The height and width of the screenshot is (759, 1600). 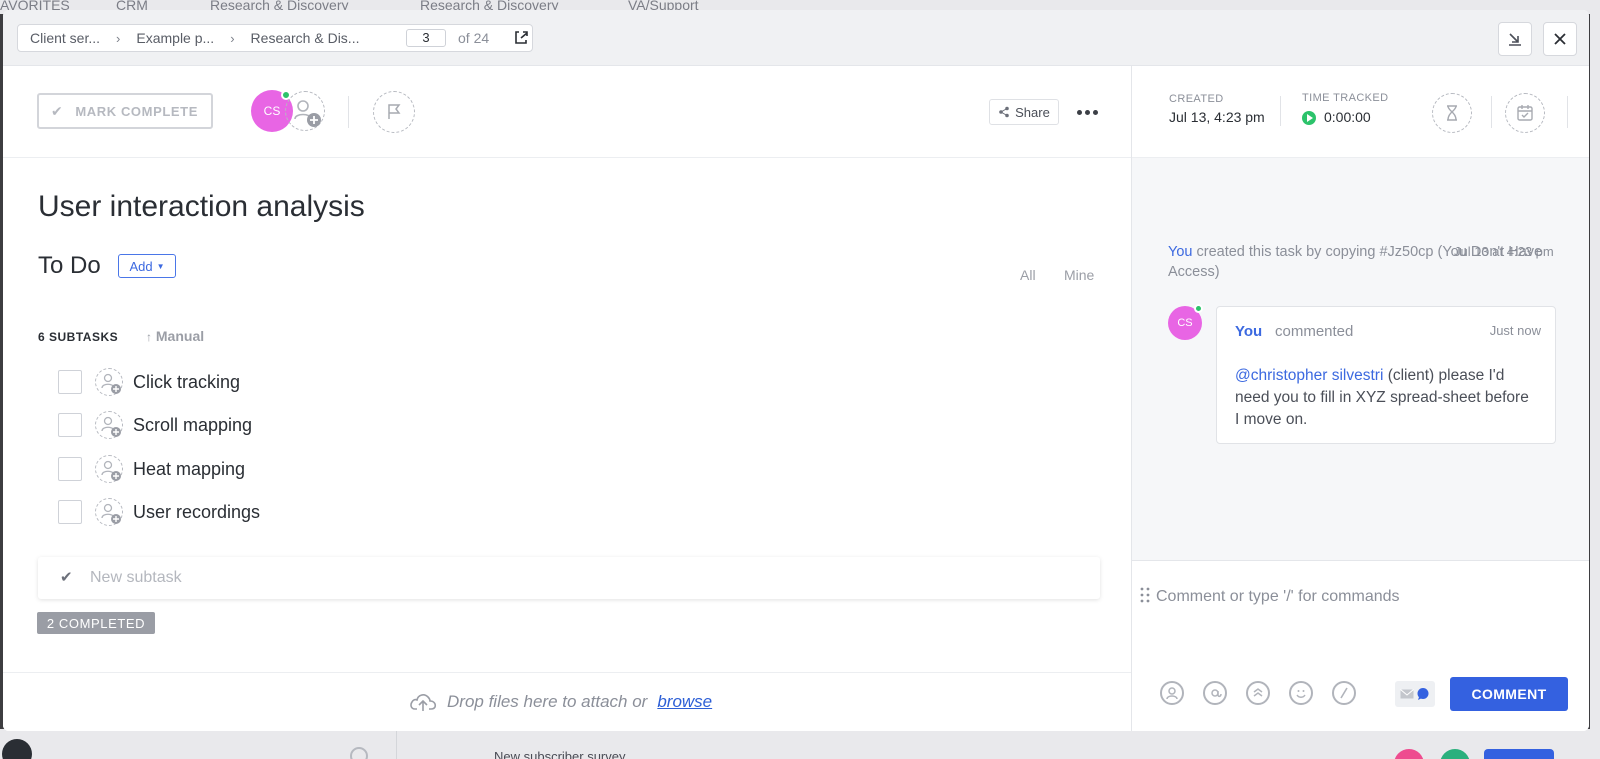 What do you see at coordinates (423, 702) in the screenshot?
I see `cloud-upload-icon` at bounding box center [423, 702].